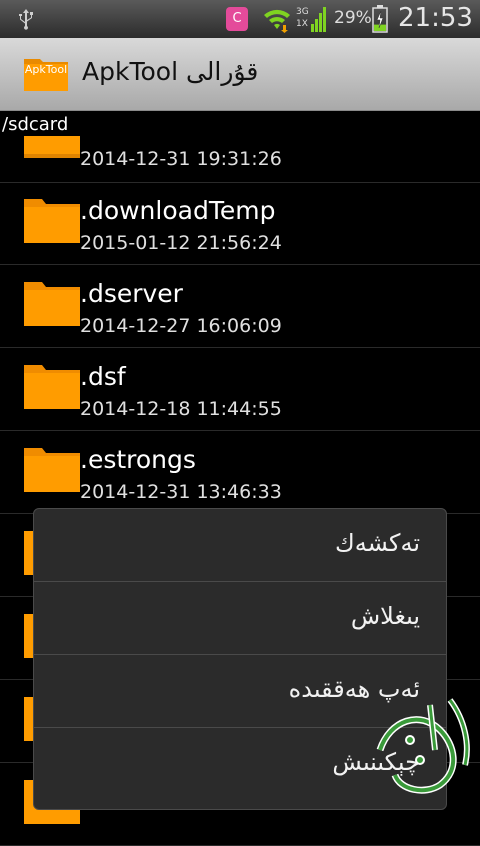  Describe the element at coordinates (385, 616) in the screenshot. I see `menu-item-label: يىغلاش` at that location.